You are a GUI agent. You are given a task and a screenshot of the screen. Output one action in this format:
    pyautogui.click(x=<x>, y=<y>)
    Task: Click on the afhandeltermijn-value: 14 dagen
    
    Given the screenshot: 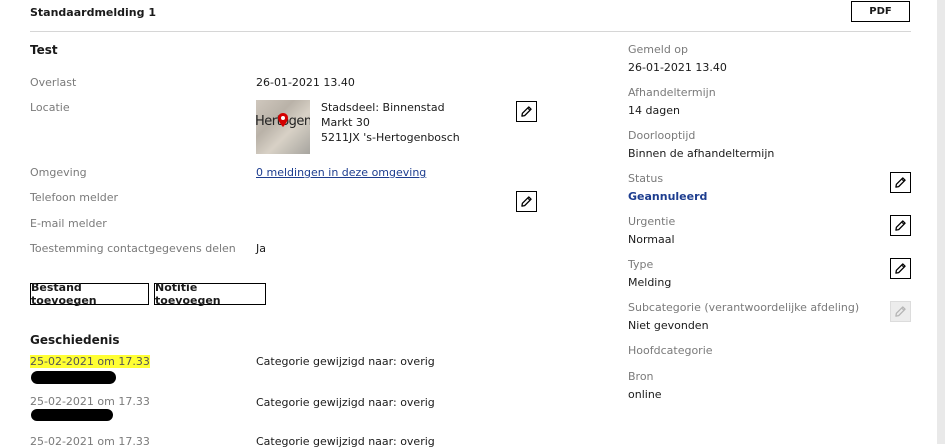 What is the action you would take?
    pyautogui.click(x=654, y=110)
    